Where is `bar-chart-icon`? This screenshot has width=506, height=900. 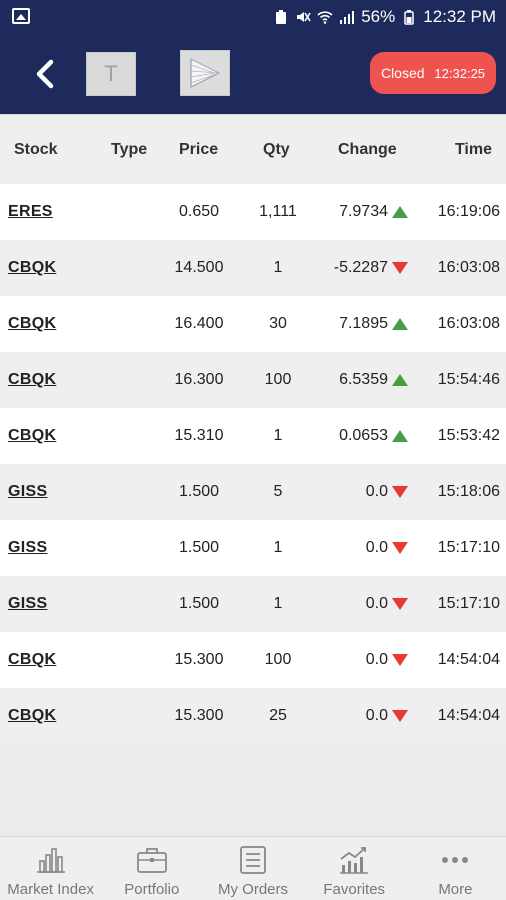 bar-chart-icon is located at coordinates (50, 860).